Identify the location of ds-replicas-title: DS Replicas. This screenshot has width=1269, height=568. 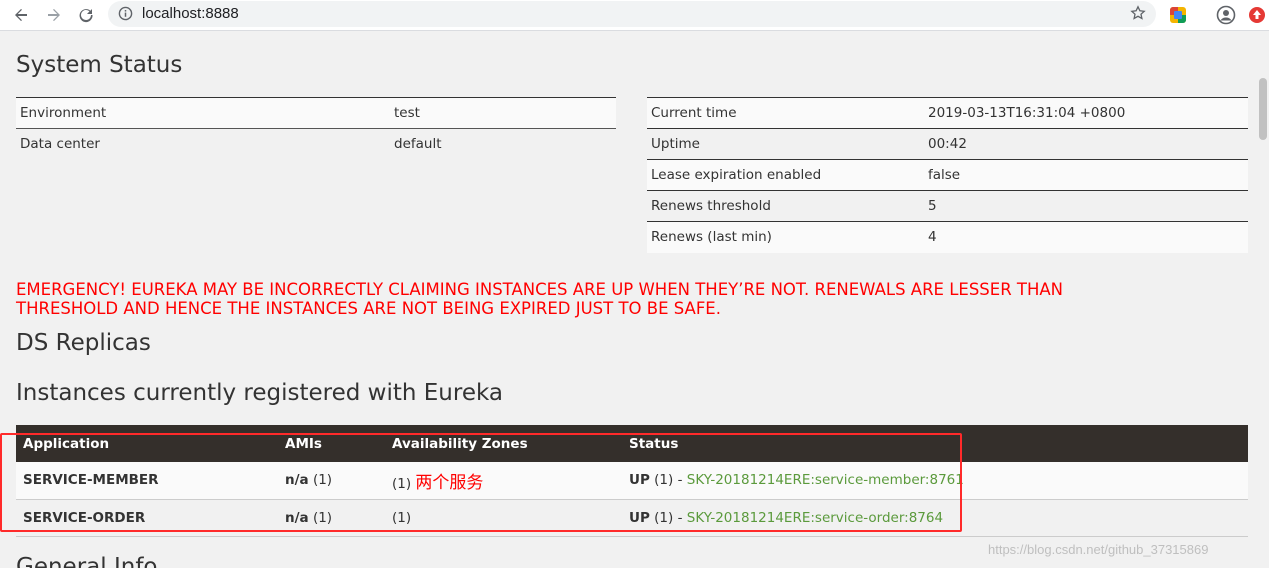
(83, 343).